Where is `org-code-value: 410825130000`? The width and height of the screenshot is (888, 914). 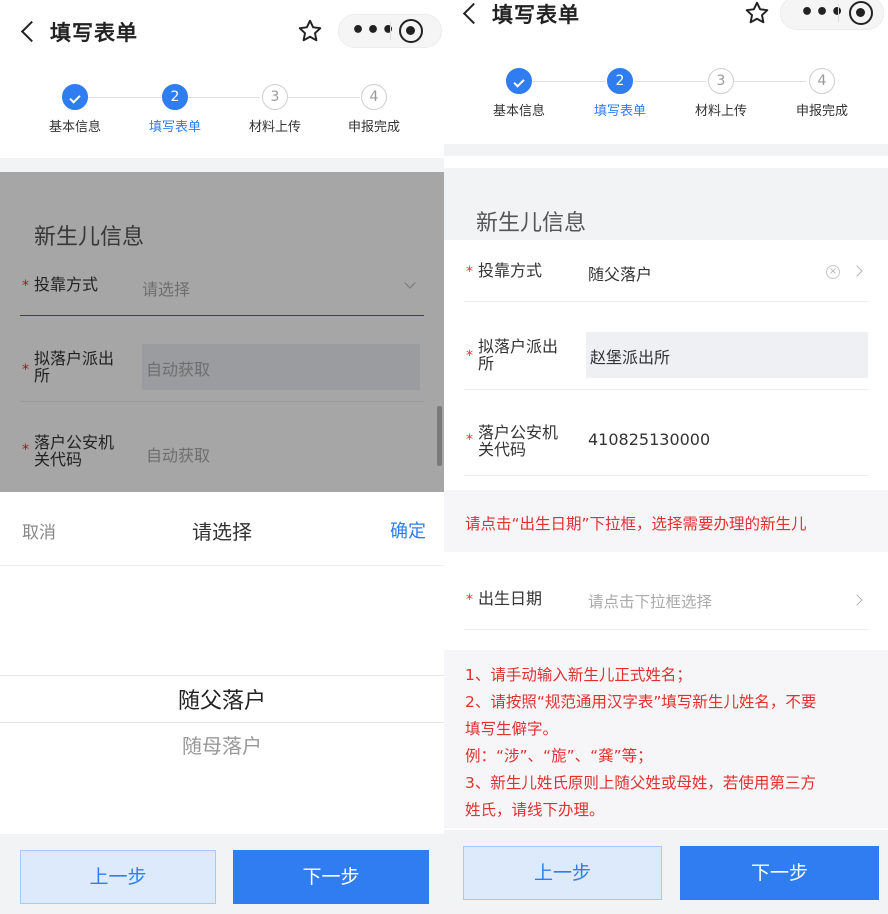
org-code-value: 410825130000 is located at coordinates (649, 439).